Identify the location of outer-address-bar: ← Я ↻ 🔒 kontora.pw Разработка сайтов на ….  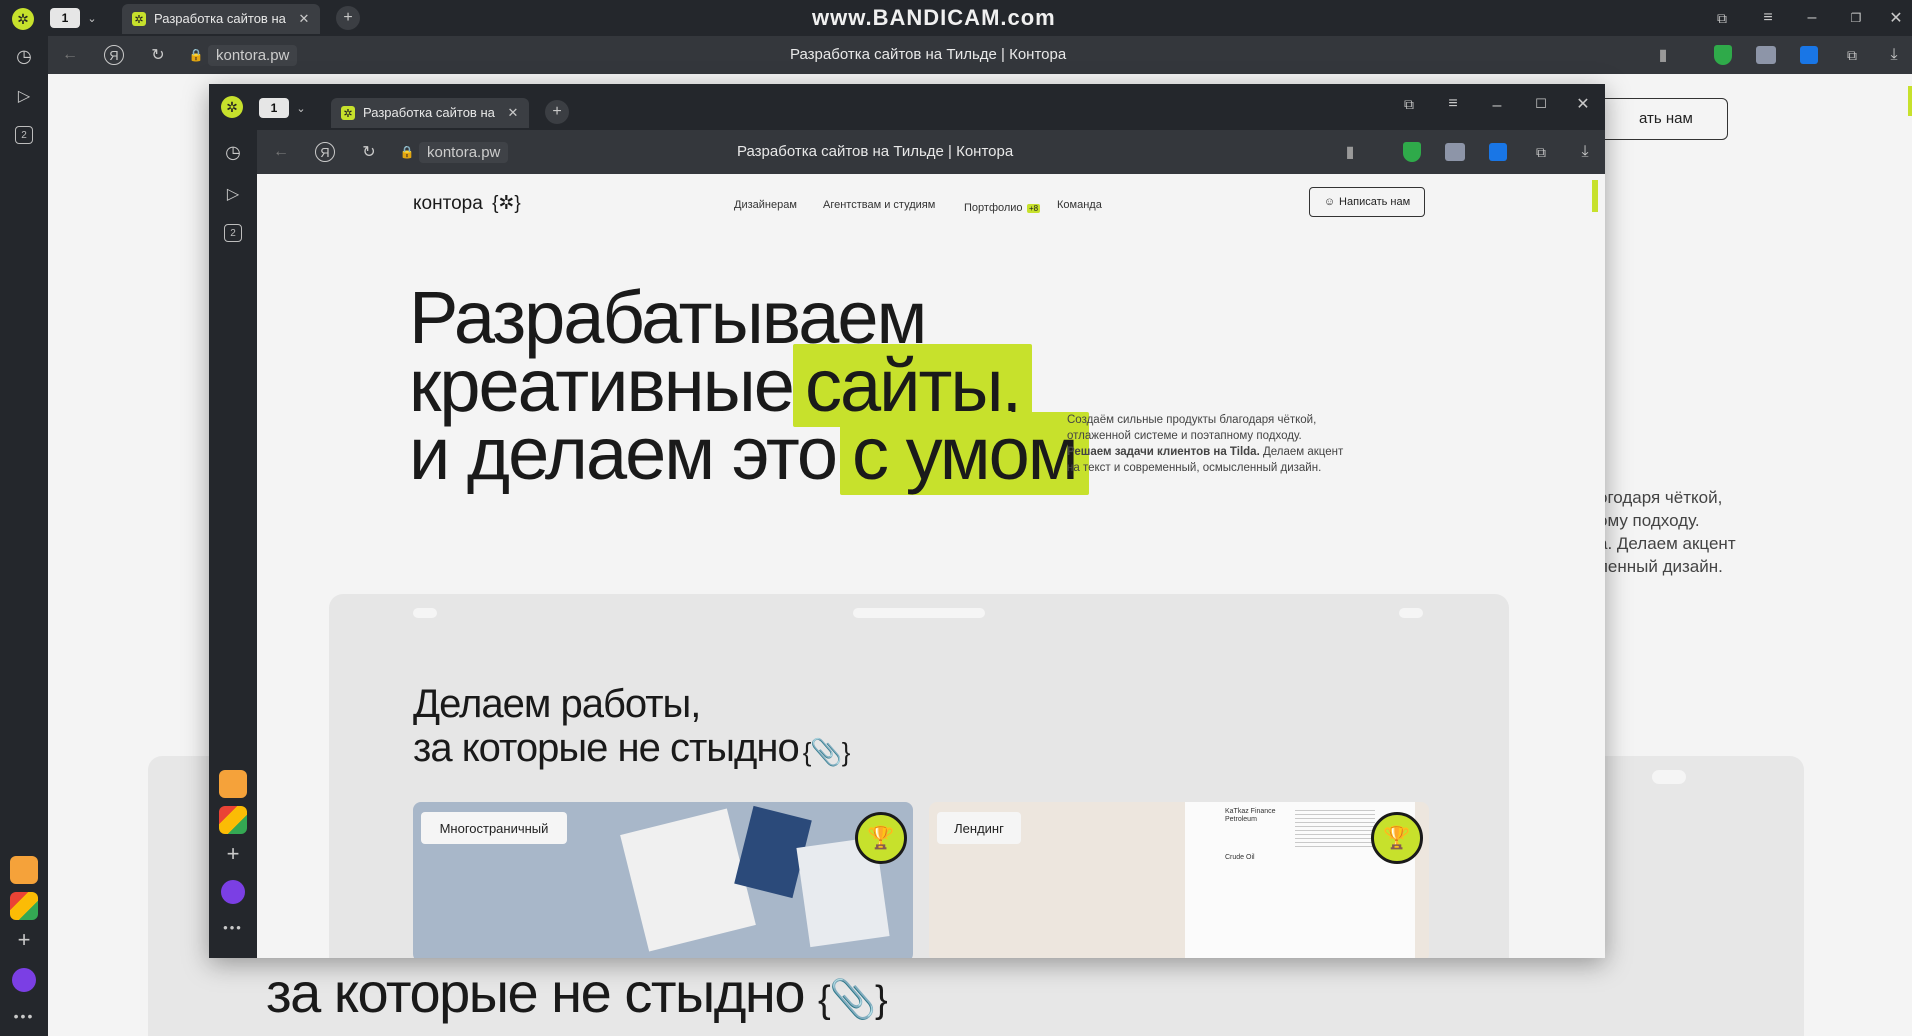
(980, 55).